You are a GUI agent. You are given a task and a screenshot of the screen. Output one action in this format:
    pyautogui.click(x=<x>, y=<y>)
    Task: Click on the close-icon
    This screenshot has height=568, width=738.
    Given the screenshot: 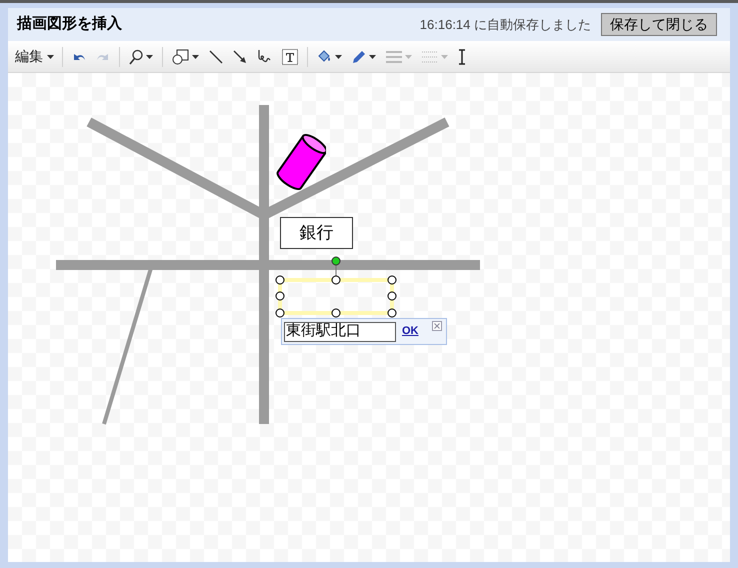 What is the action you would take?
    pyautogui.click(x=437, y=326)
    